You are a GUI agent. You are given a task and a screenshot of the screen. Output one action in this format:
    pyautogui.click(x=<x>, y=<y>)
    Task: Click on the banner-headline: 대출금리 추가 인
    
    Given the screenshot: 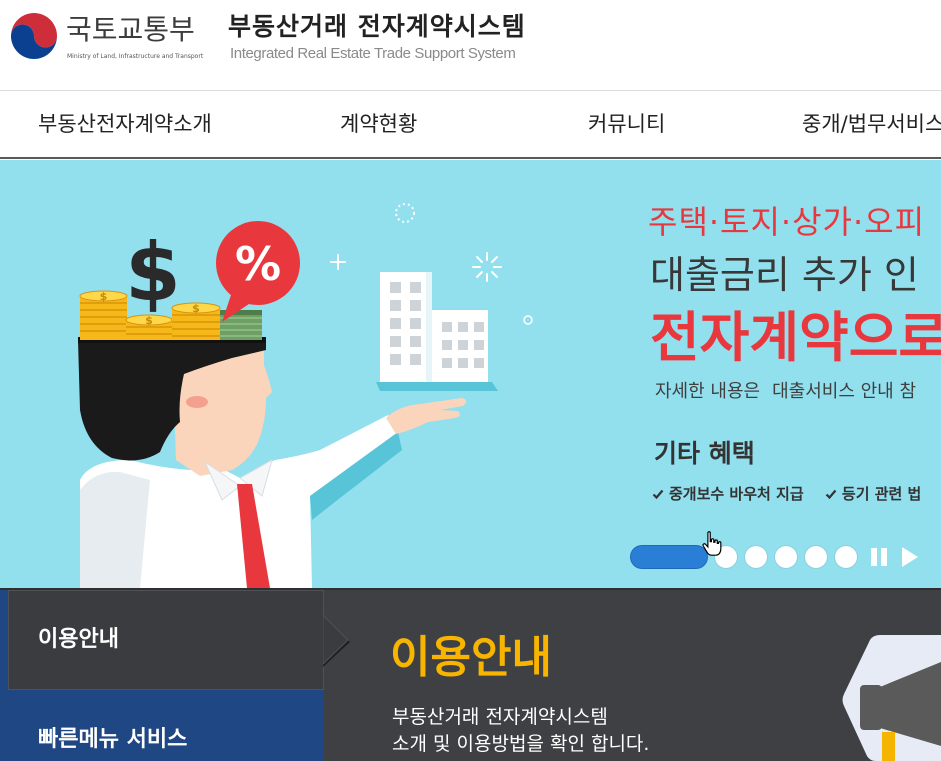 What is the action you would take?
    pyautogui.click(x=784, y=275)
    